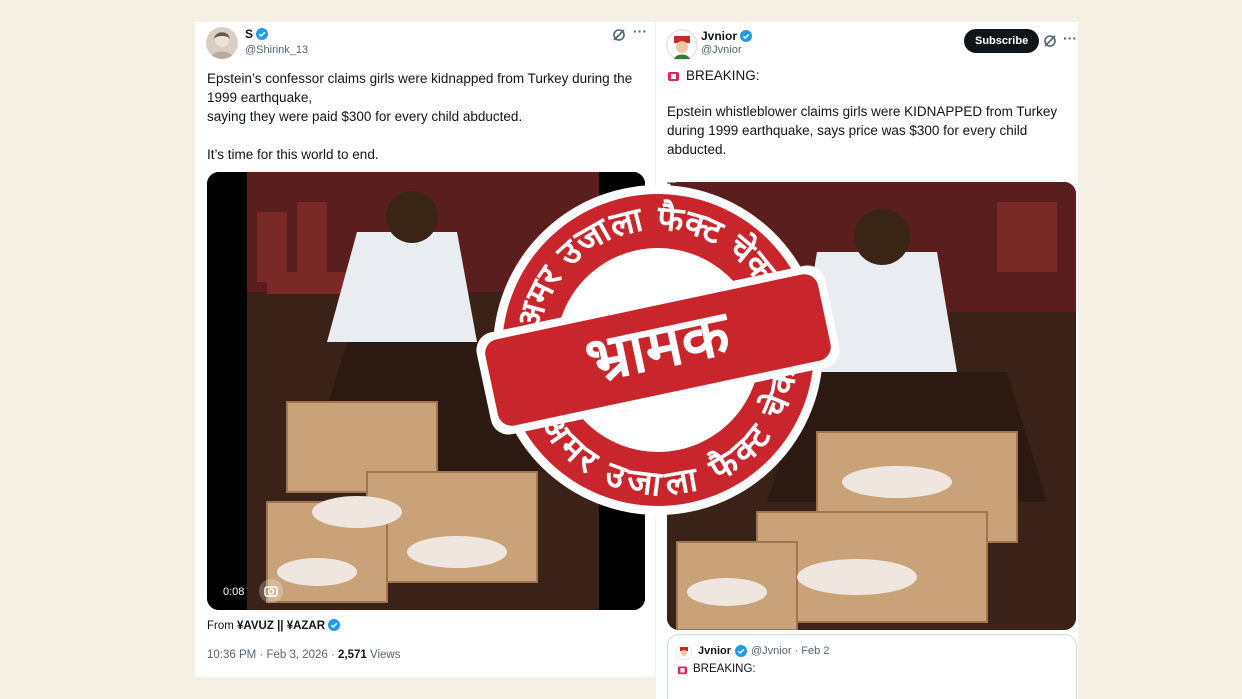 The width and height of the screenshot is (1242, 699). I want to click on breaking-line: BREAKING:, so click(713, 75).